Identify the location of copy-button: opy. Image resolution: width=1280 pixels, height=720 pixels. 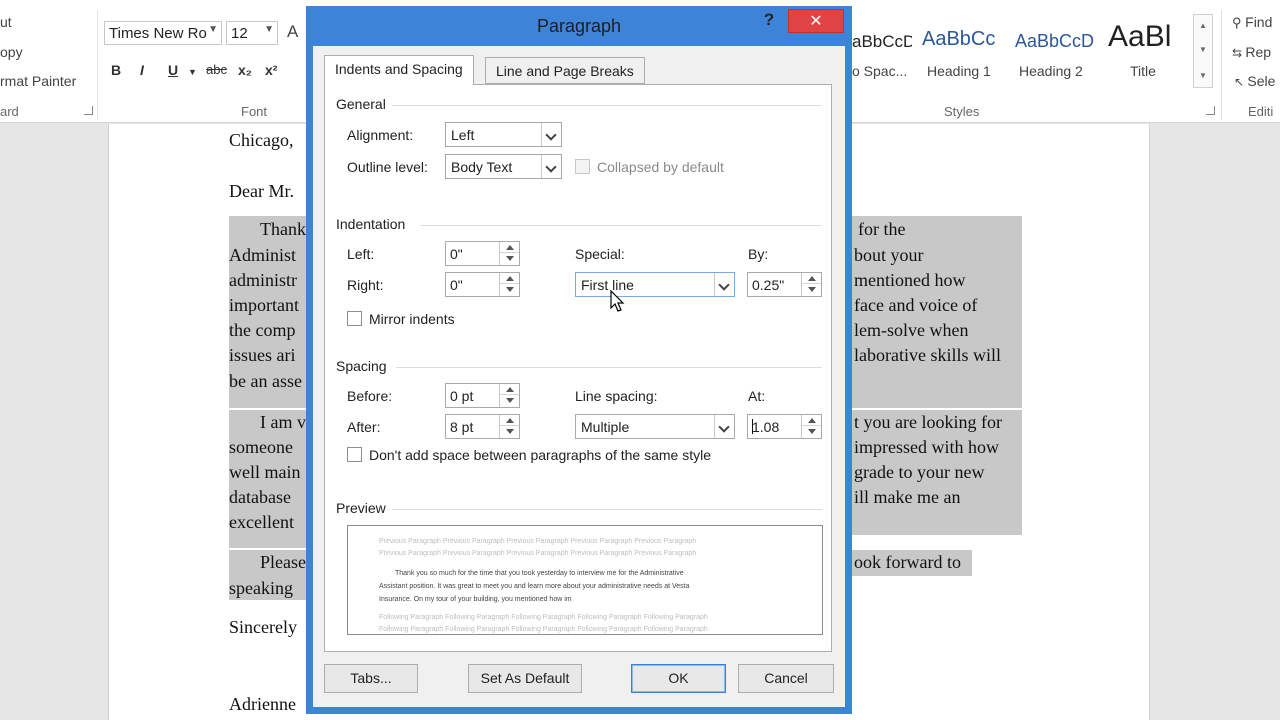
(11, 52).